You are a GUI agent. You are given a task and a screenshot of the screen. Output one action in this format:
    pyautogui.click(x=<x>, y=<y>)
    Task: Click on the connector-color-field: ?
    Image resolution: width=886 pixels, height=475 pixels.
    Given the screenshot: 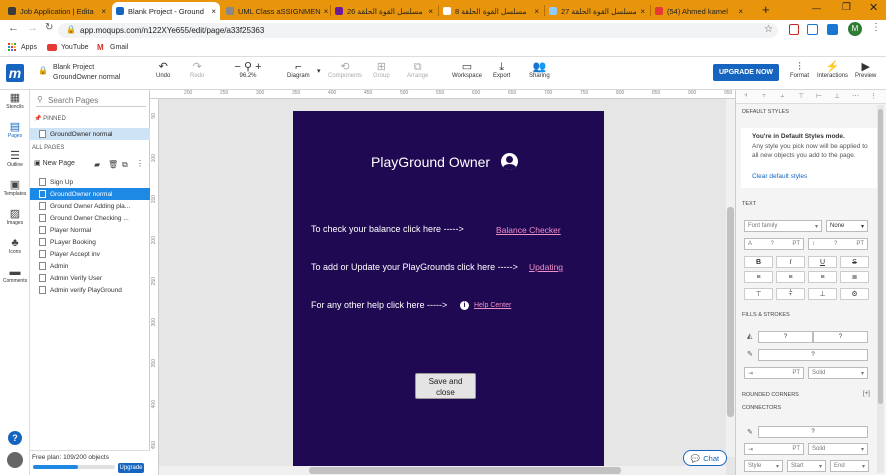 What is the action you would take?
    pyautogui.click(x=813, y=432)
    